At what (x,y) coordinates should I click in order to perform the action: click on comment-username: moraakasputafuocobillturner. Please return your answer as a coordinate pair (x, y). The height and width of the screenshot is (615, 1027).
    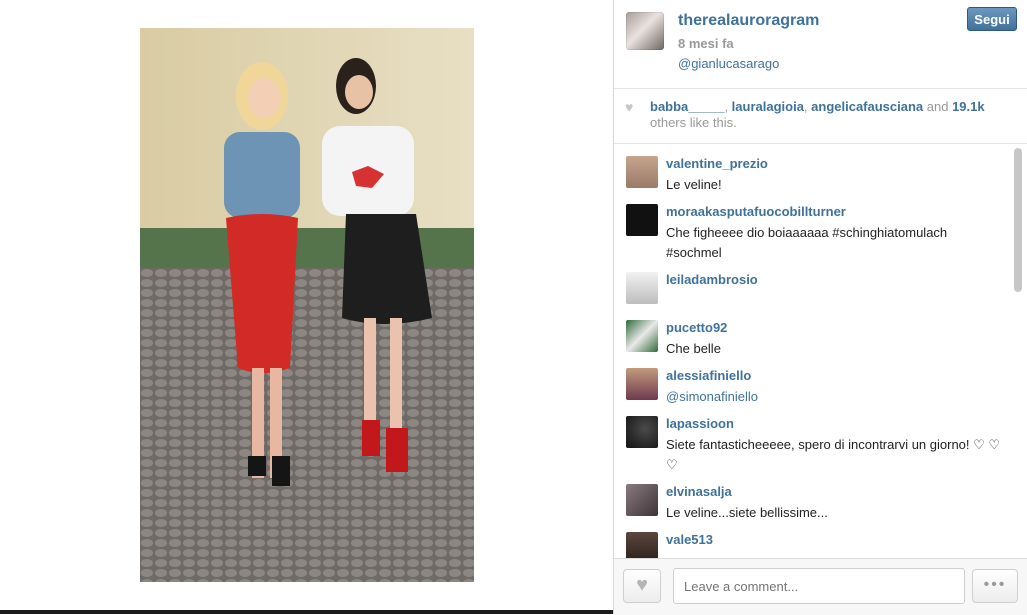
    Looking at the image, I should click on (756, 211).